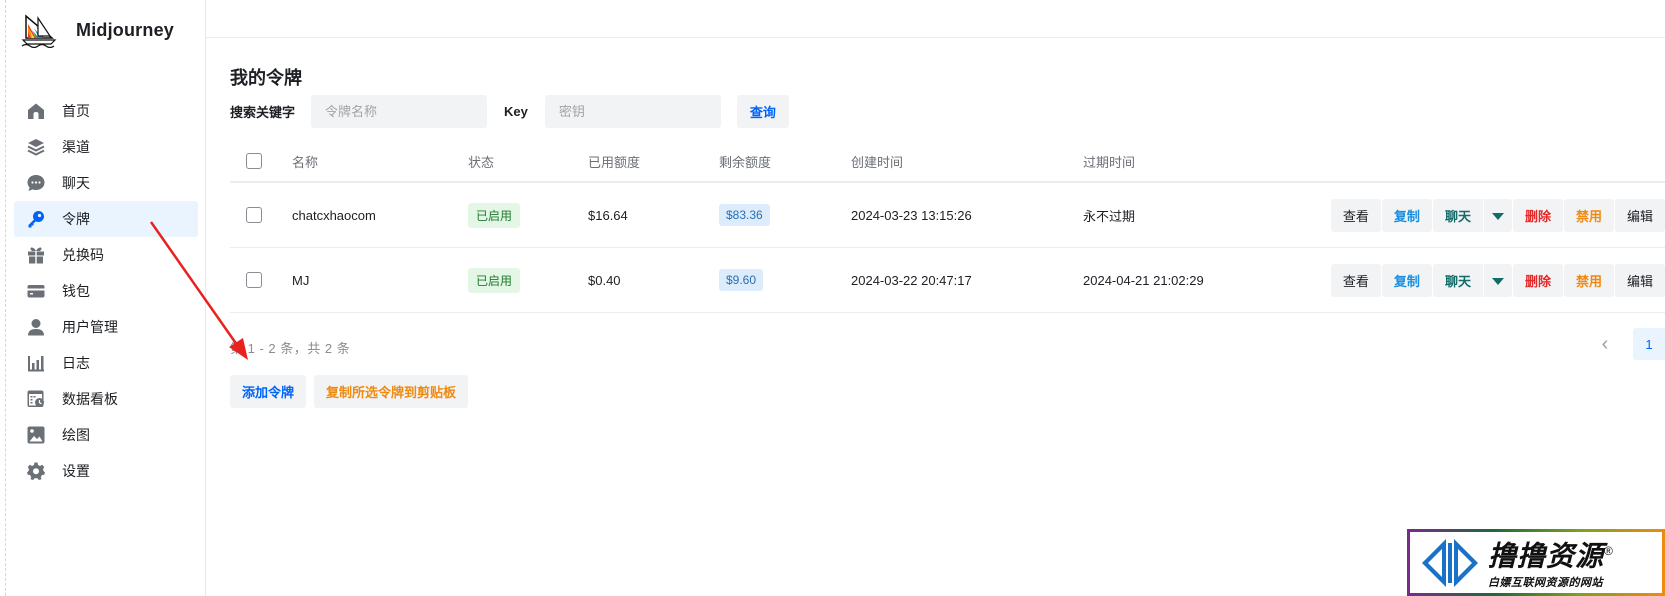 Image resolution: width=1665 pixels, height=596 pixels. Describe the element at coordinates (106, 435) in the screenshot. I see `sidebar-item-drawing: 绘图` at that location.